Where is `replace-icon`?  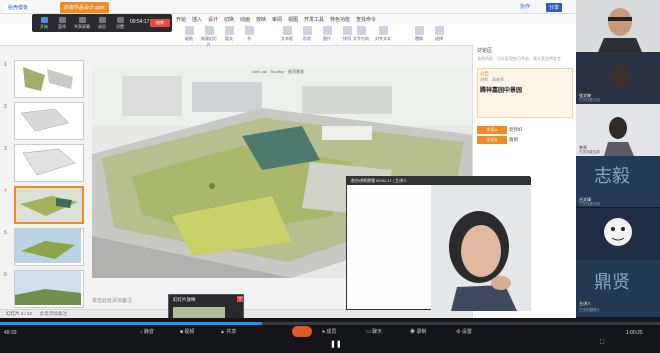 replace-icon is located at coordinates (419, 30).